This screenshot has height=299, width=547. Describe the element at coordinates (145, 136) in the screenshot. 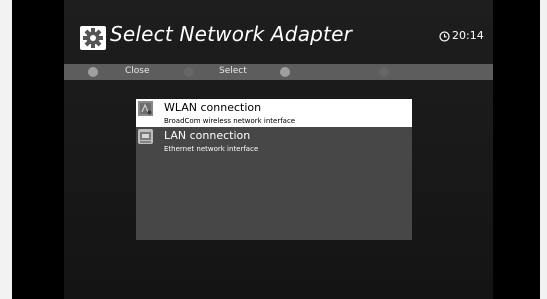

I see `ethernet-adapter-icon` at that location.